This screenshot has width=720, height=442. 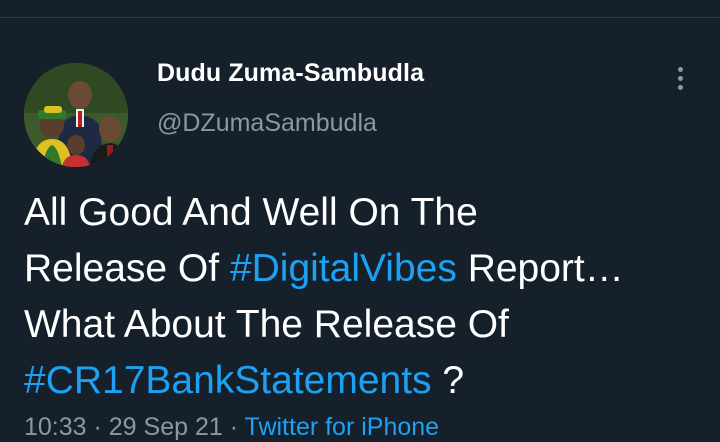 I want to click on author-display-name: Dudu Zuma-Sambudla, so click(x=290, y=73).